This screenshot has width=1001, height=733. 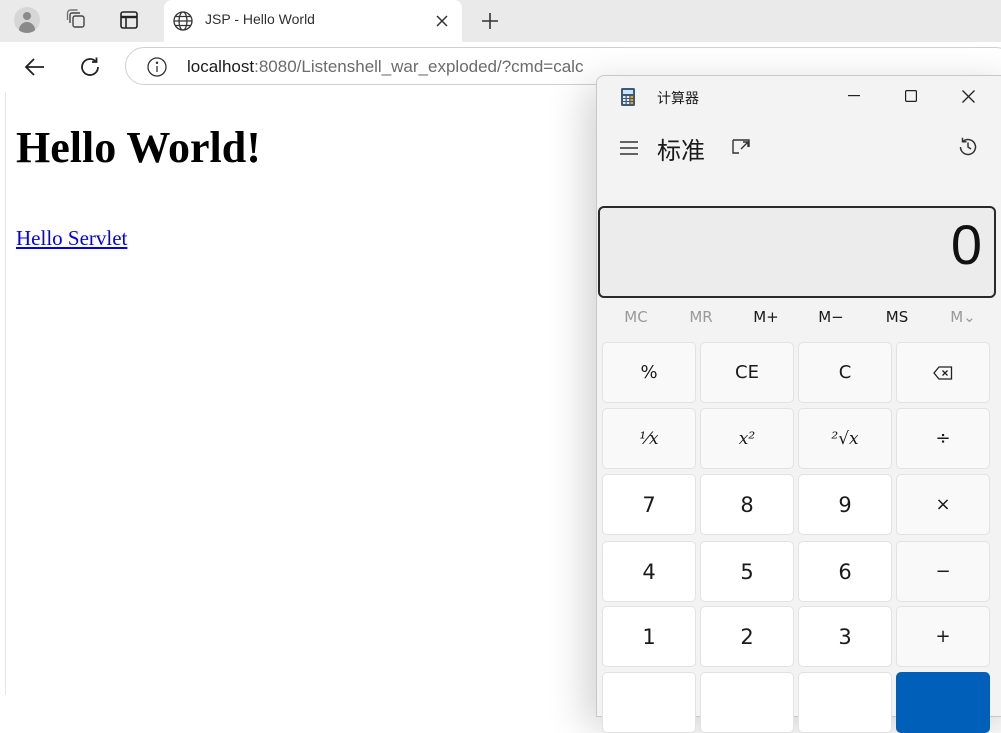 I want to click on vertical-tabs-icon, so click(x=129, y=20).